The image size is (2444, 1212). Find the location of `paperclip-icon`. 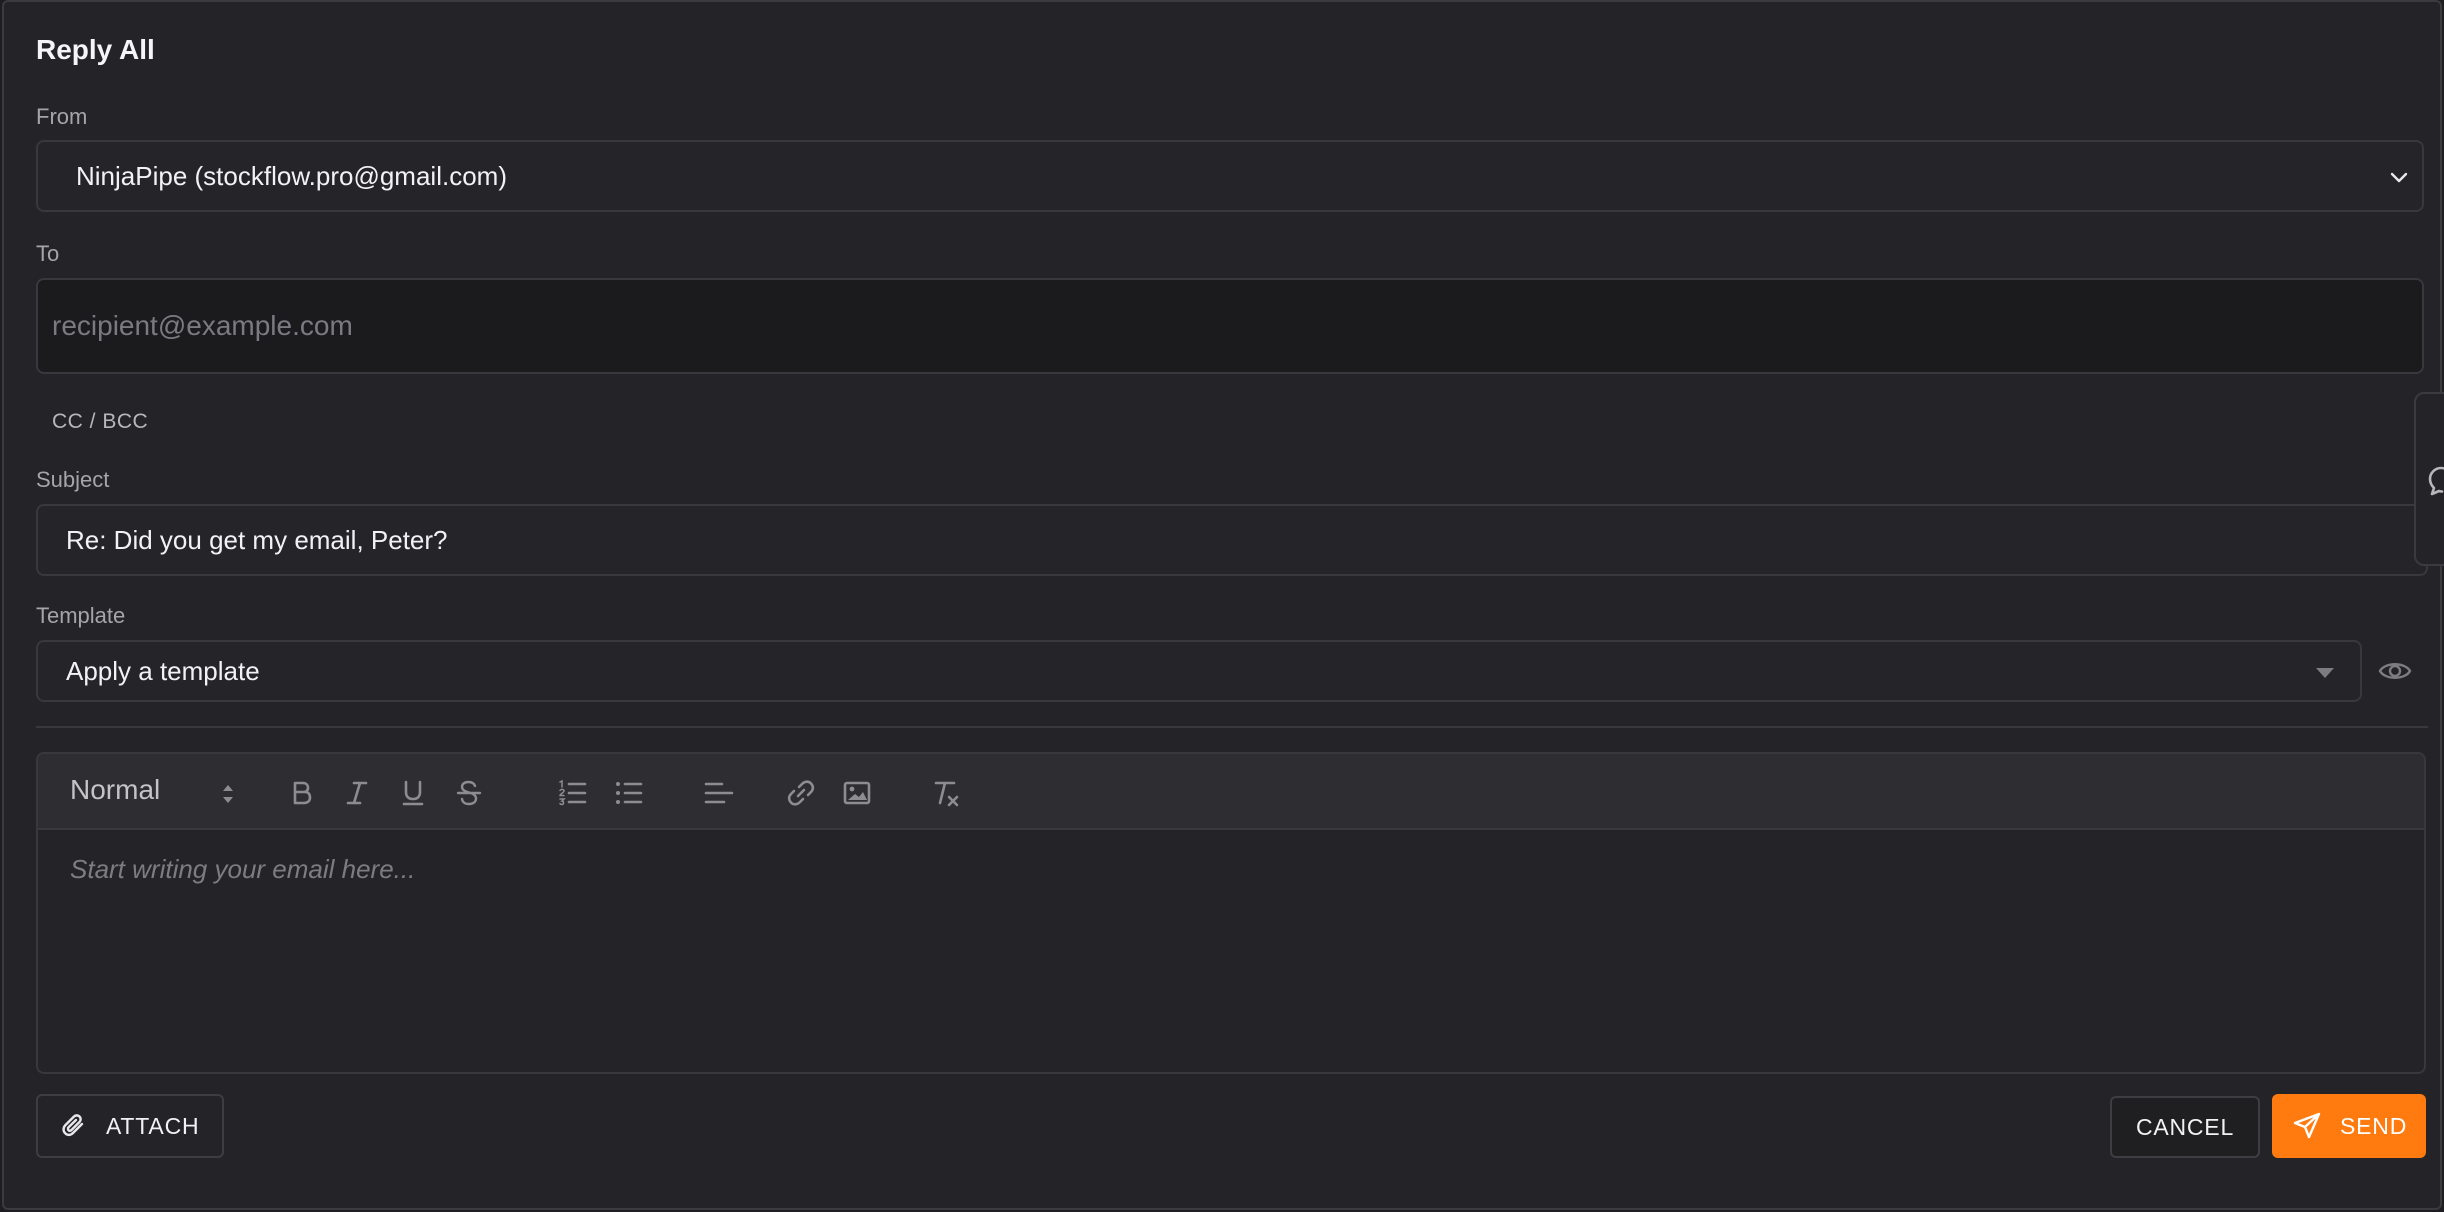

paperclip-icon is located at coordinates (73, 1125).